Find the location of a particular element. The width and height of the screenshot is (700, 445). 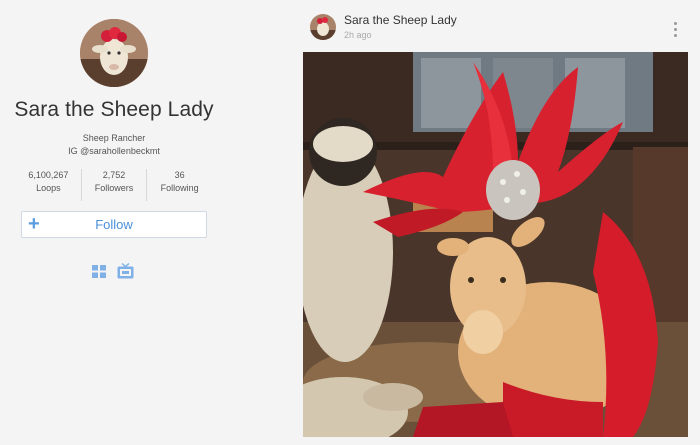

stat-loops: 6,100,267 Loops is located at coordinates (48, 185).